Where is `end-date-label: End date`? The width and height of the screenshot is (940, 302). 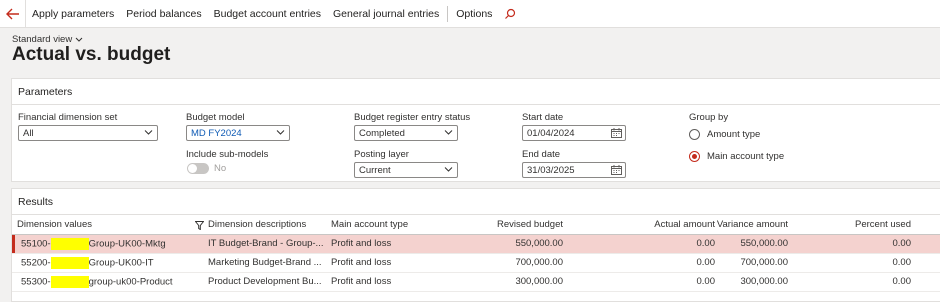
end-date-label: End date is located at coordinates (541, 154).